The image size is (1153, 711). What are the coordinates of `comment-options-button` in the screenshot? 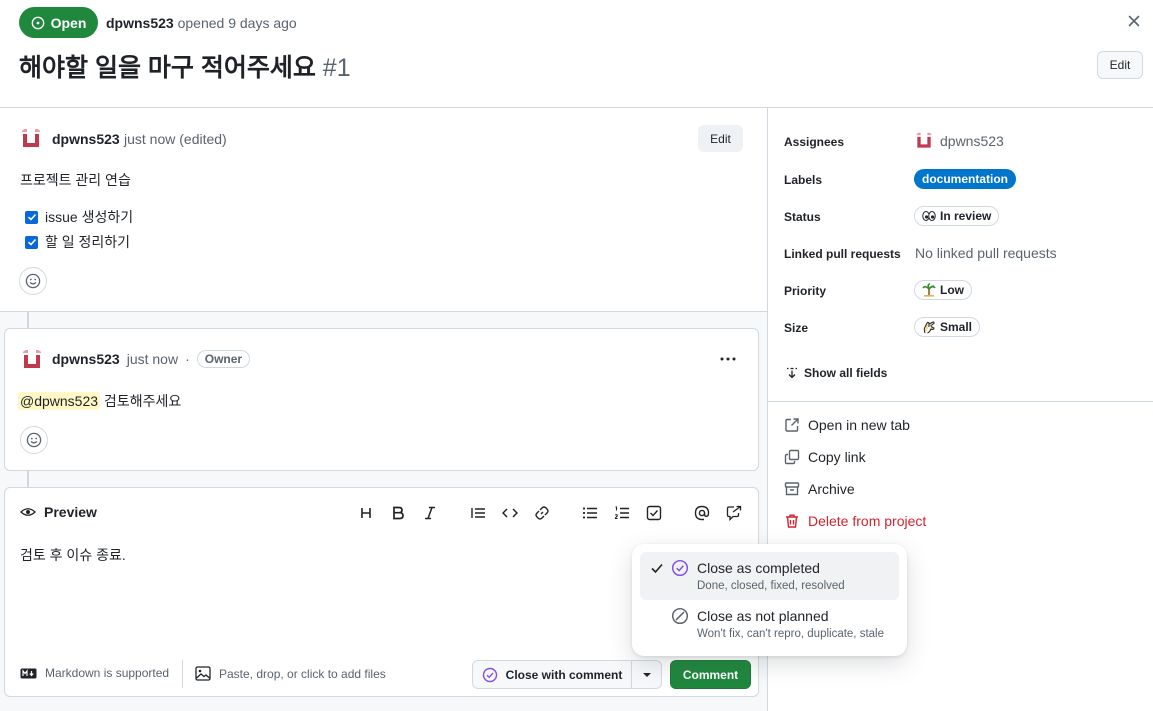 It's located at (728, 359).